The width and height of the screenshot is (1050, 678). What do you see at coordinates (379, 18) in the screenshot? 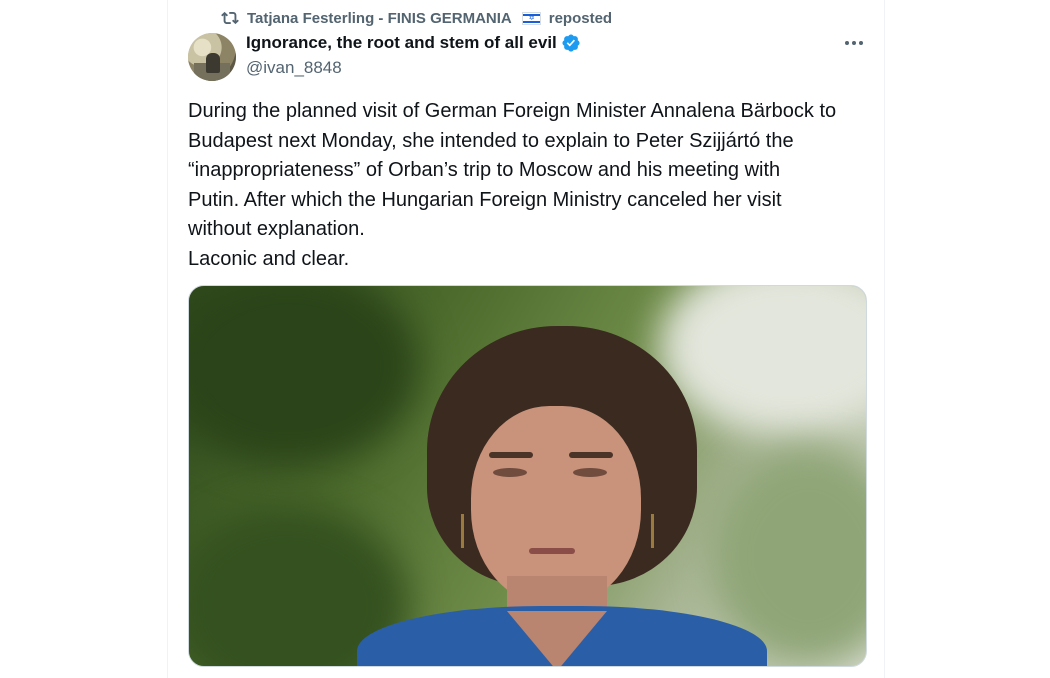
I see `repost-user-name: Tatjana Festerling - FINIS GERMANIA` at bounding box center [379, 18].